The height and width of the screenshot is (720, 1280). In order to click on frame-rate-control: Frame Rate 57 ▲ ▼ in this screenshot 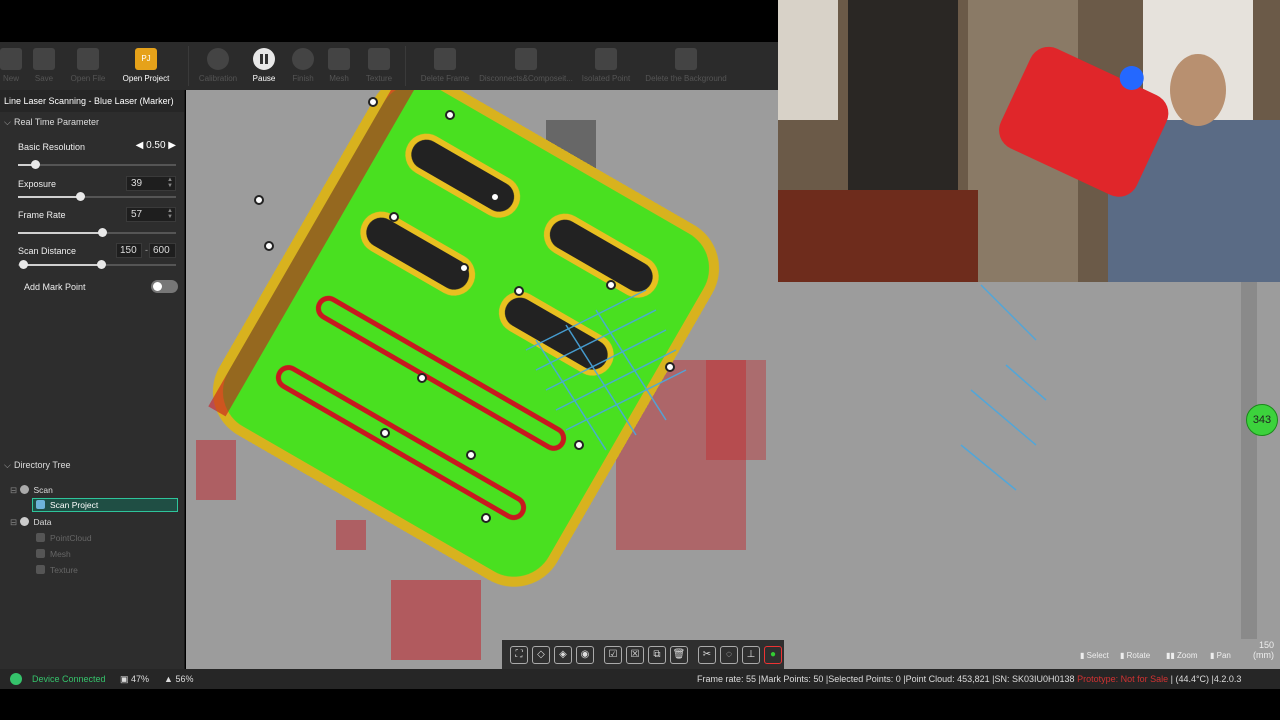, I will do `click(97, 214)`.